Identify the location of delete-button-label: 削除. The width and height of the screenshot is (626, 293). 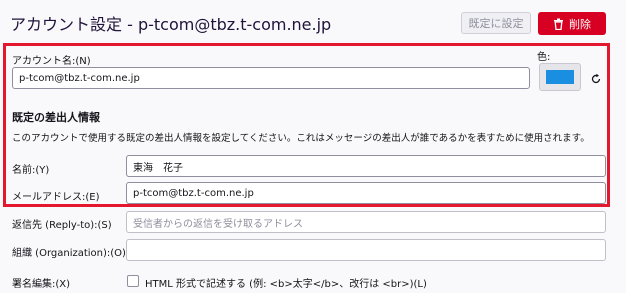
(580, 24).